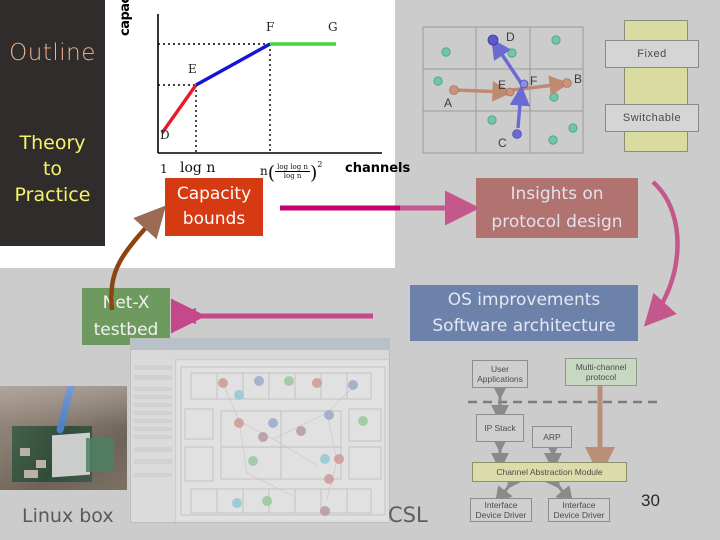 This screenshot has width=720, height=540. I want to click on chart-point-label-G: G, so click(333, 27).